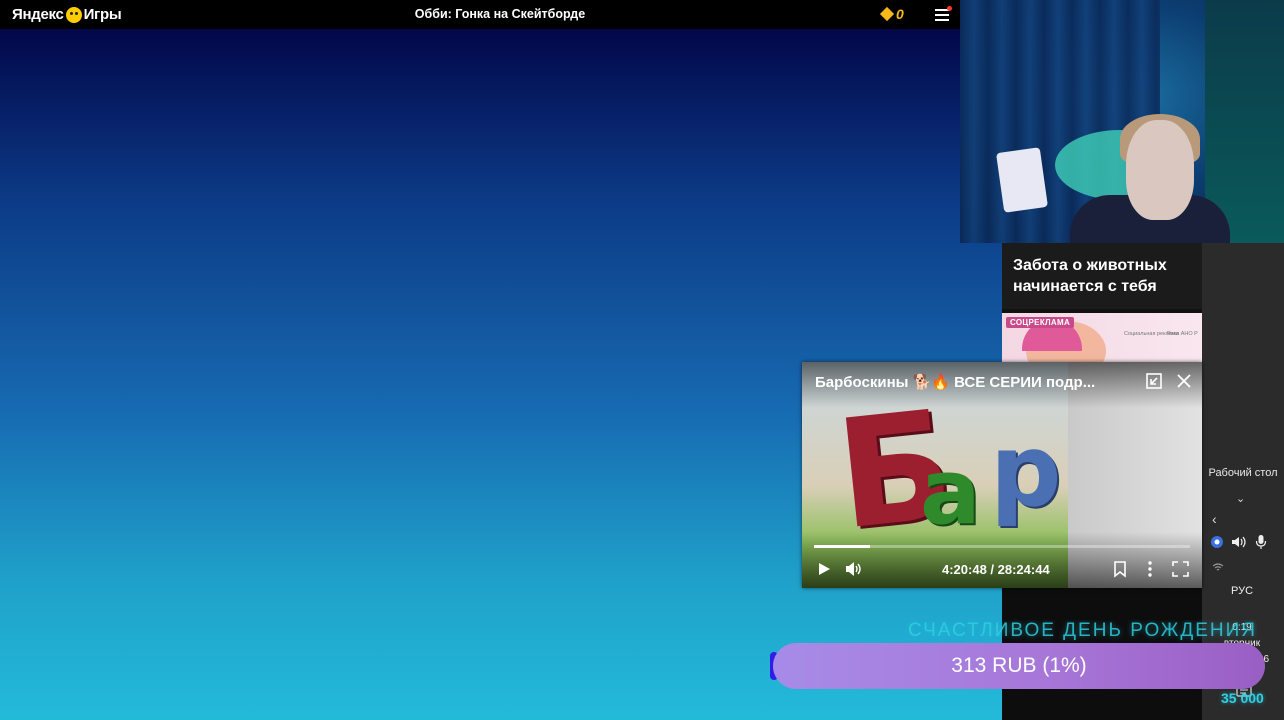 Image resolution: width=1284 pixels, height=720 pixels. I want to click on donation-amount: 313 RUB (1%), so click(1019, 665).